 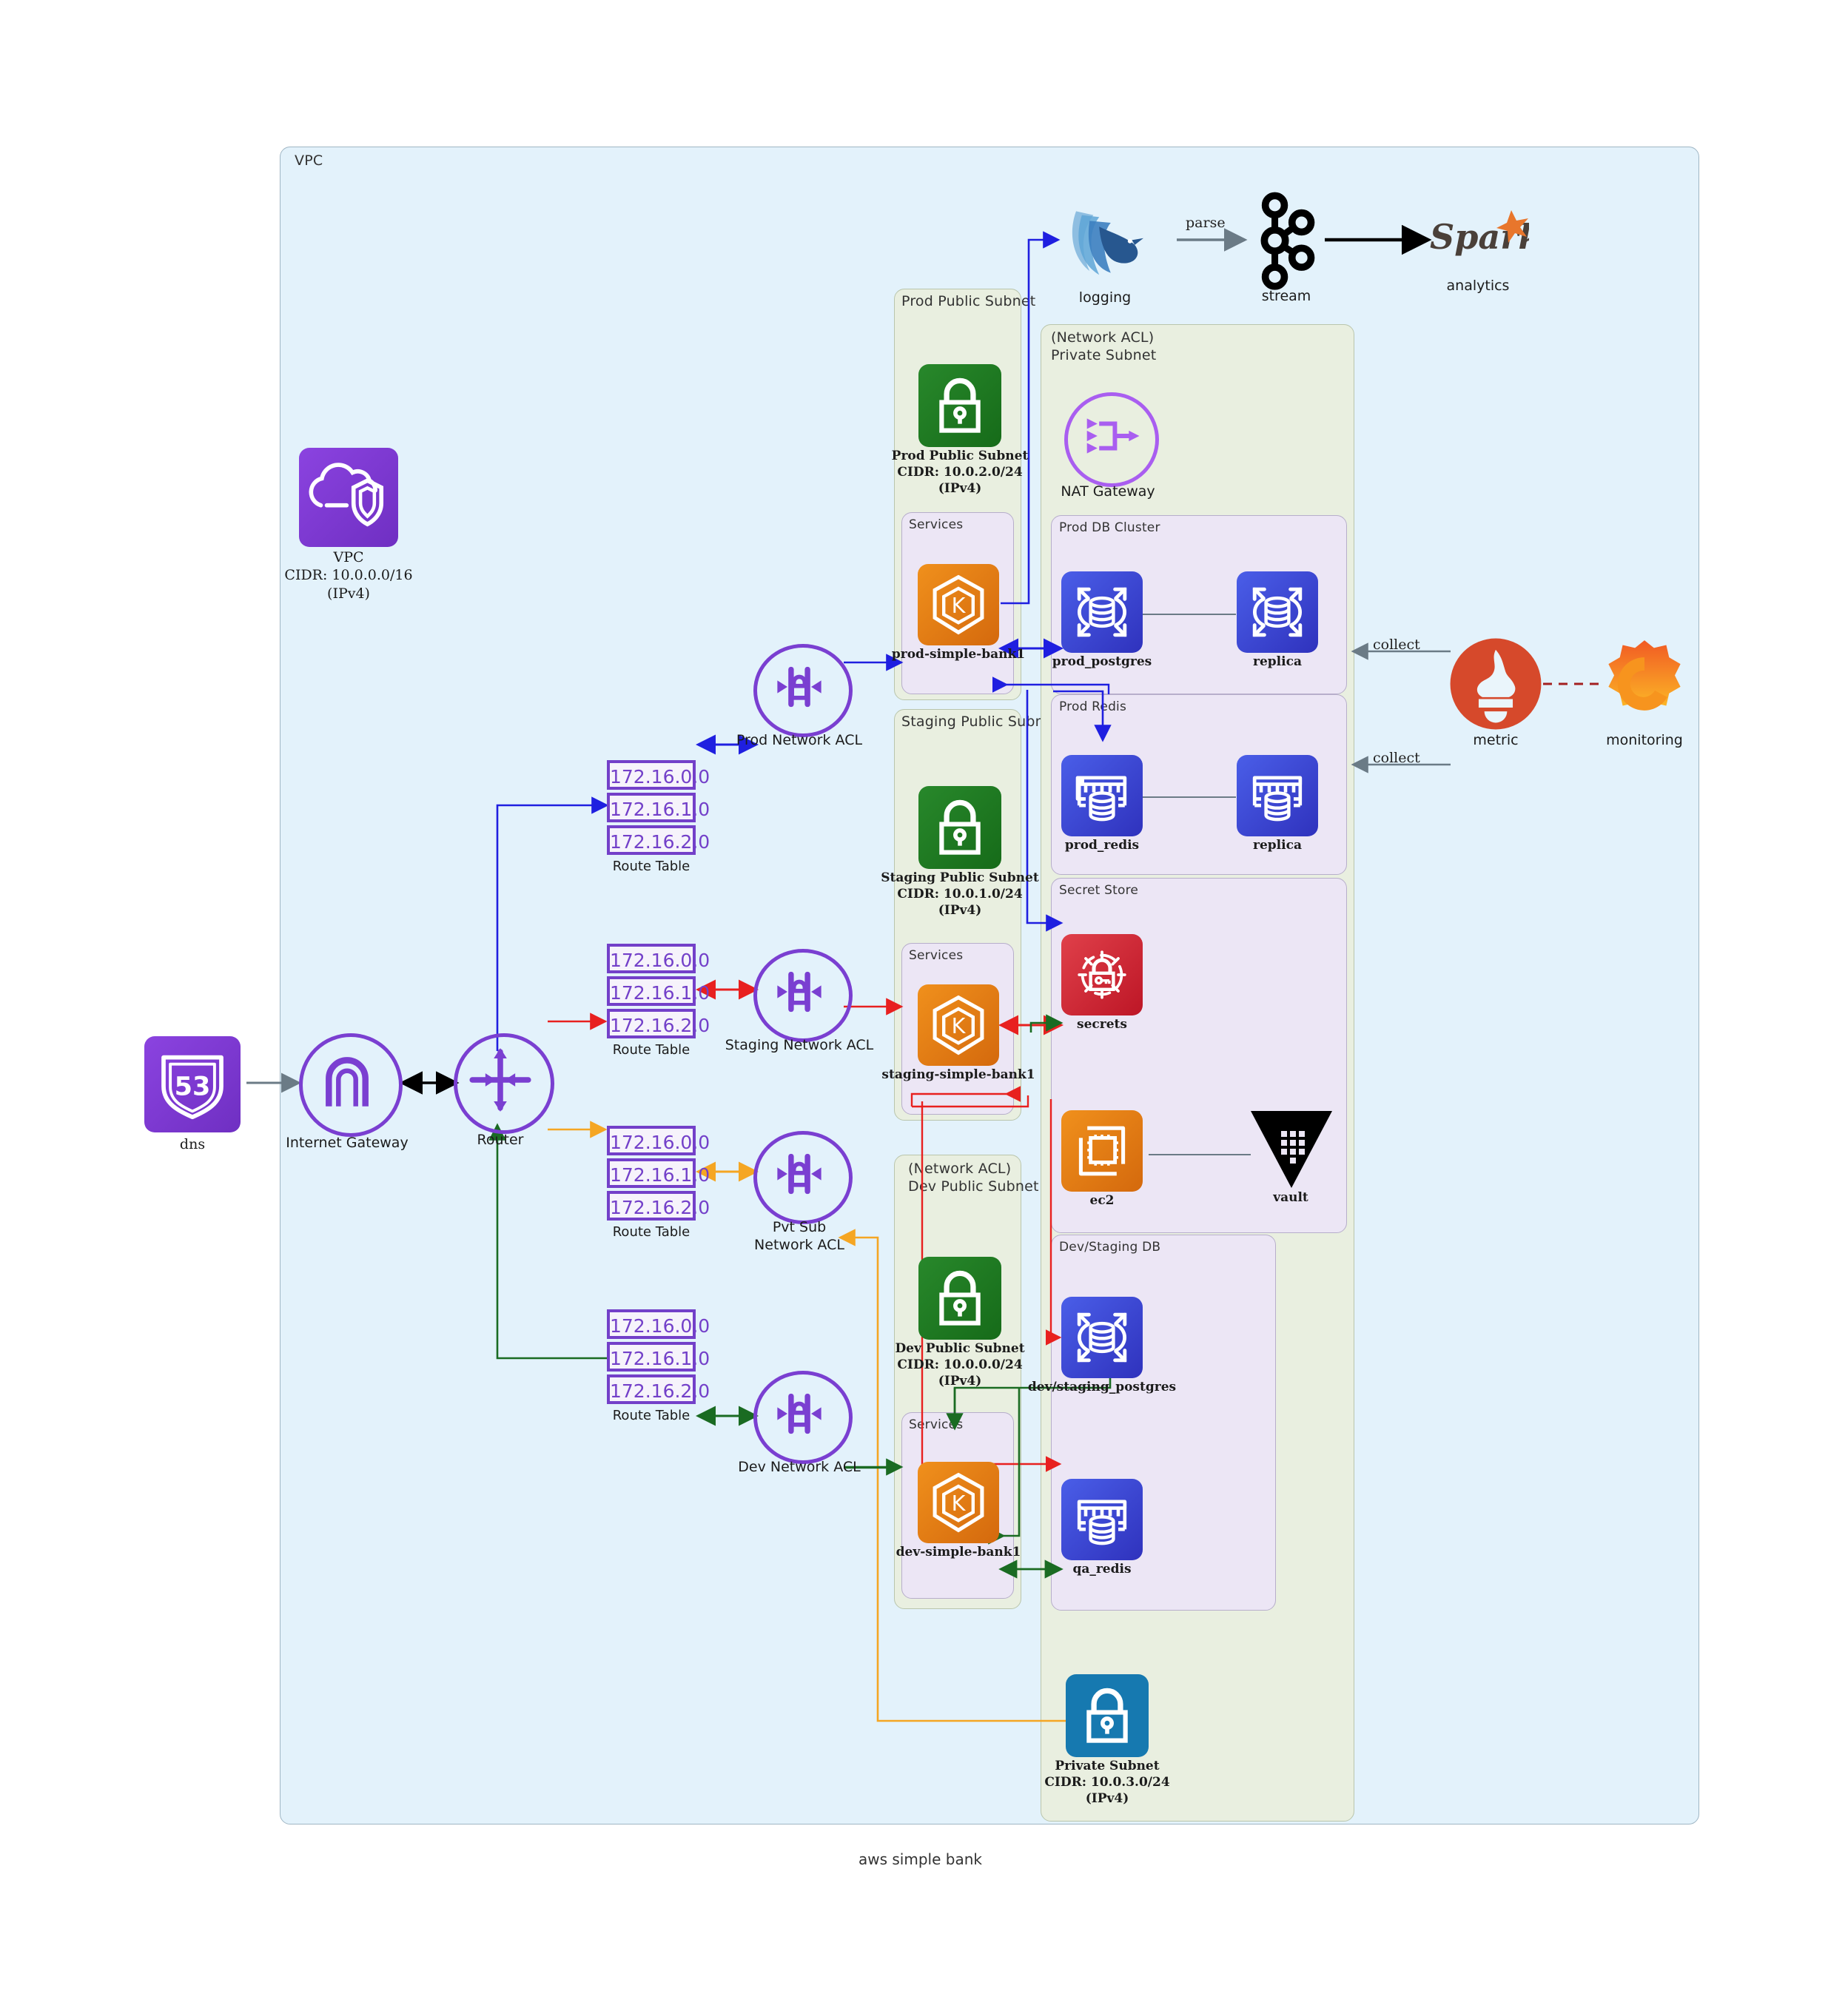 What do you see at coordinates (1107, 243) in the screenshot?
I see `fluentd-bird-icon` at bounding box center [1107, 243].